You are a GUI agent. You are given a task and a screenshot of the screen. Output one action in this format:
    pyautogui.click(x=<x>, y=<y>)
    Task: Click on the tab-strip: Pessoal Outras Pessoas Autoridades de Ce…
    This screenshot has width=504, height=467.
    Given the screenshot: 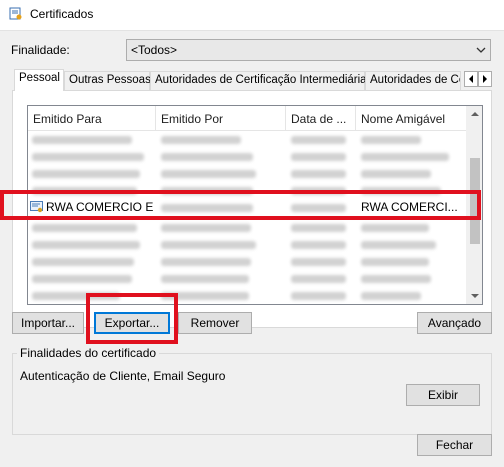 What is the action you would take?
    pyautogui.click(x=252, y=80)
    